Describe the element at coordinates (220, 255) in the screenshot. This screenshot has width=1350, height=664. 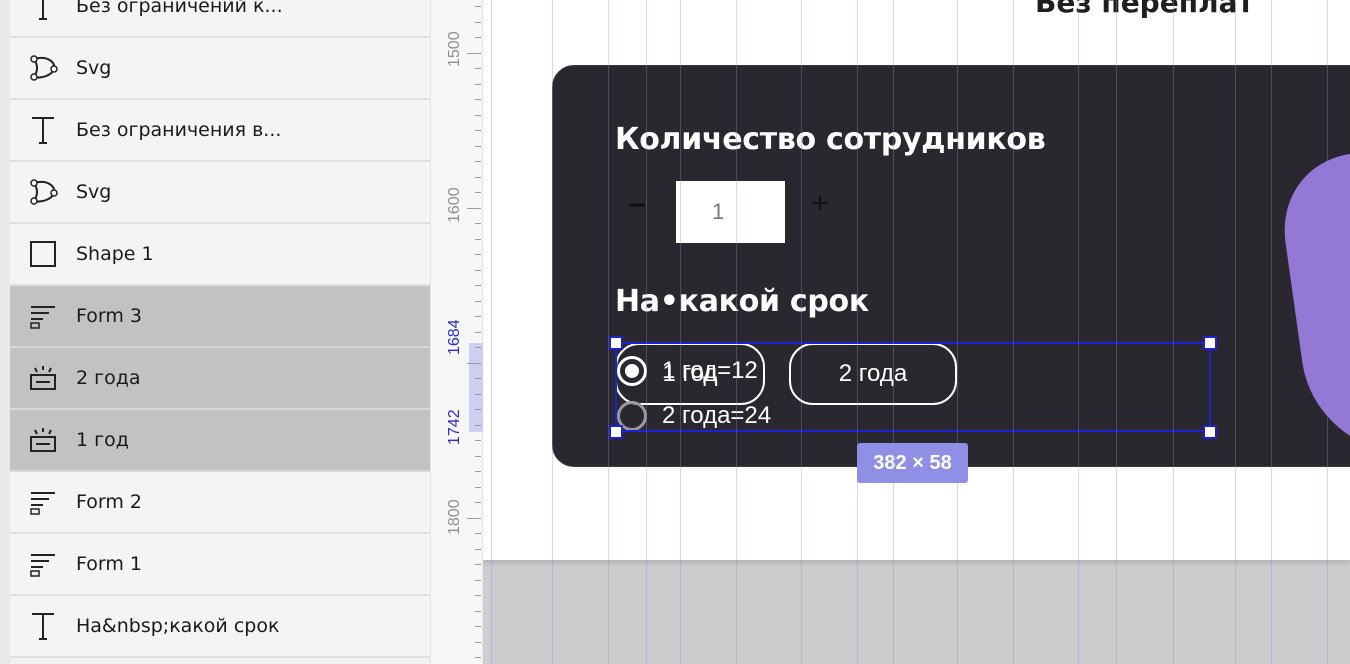
I see `layer-row-shape: Shape 1` at that location.